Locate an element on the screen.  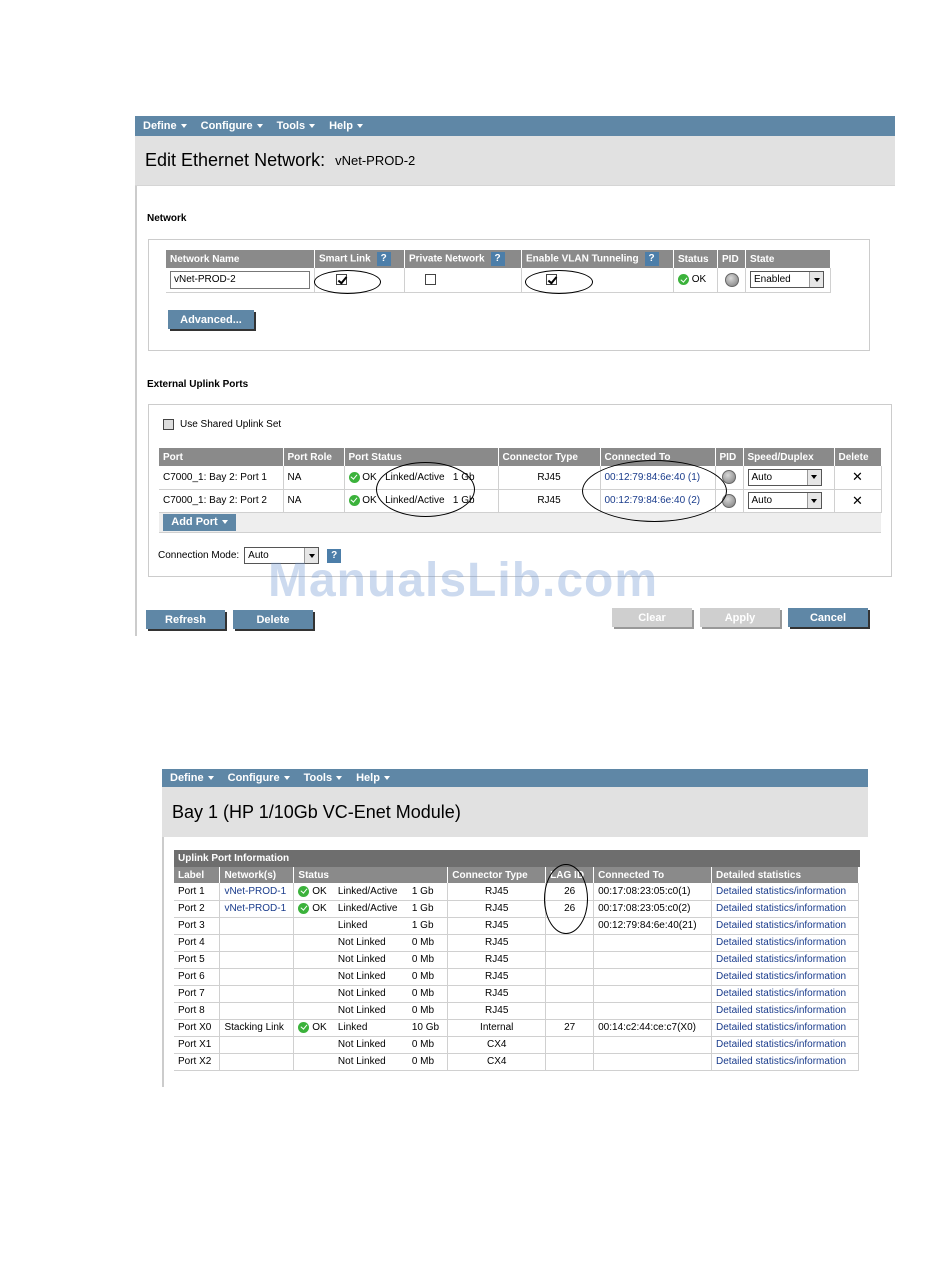
connected-to: 00:17:08:23:05:c0(1) is located at coordinates (653, 892).